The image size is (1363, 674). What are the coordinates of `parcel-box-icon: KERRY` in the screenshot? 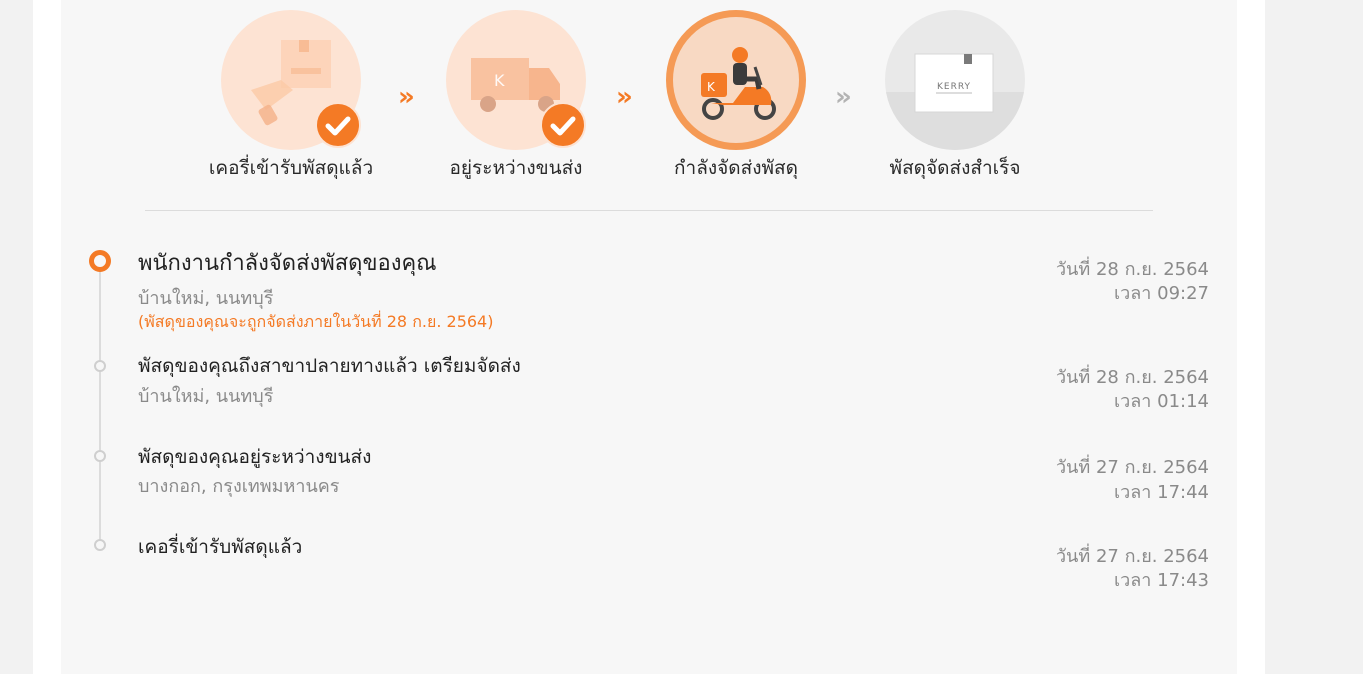 It's located at (955, 80).